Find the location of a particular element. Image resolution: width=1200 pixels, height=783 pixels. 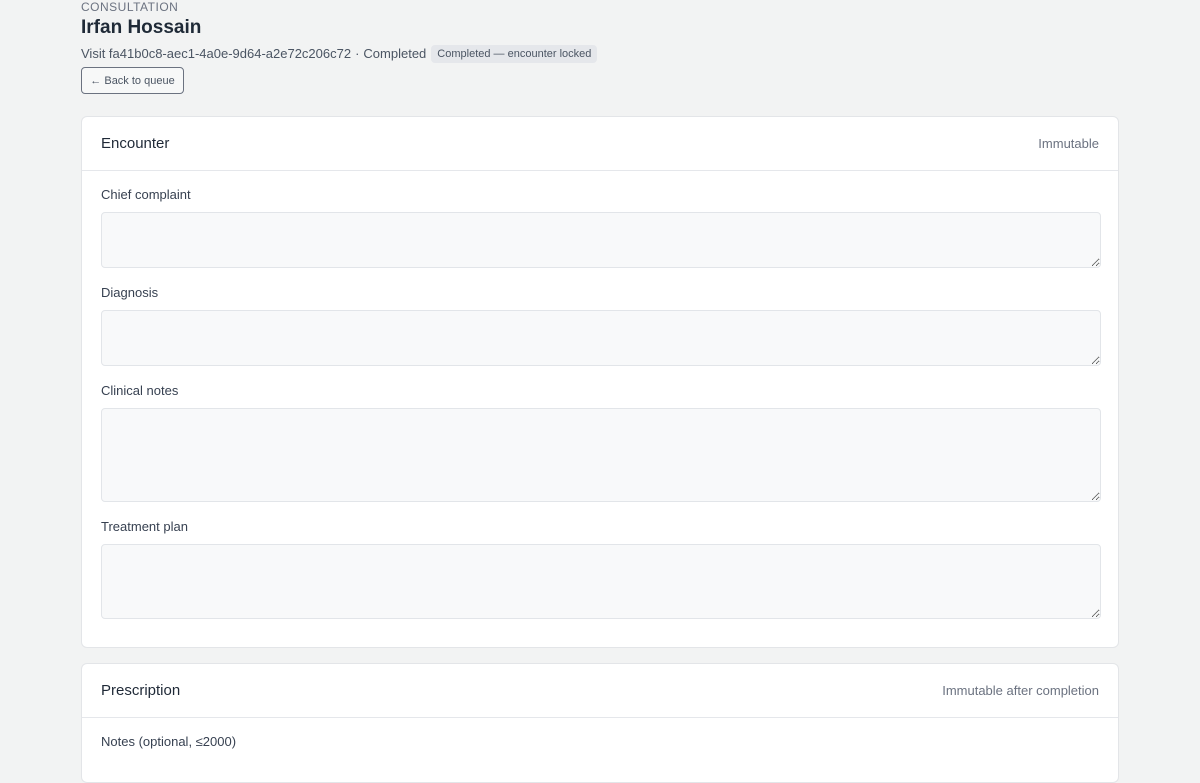

chief-complaint-textarea is located at coordinates (601, 240).